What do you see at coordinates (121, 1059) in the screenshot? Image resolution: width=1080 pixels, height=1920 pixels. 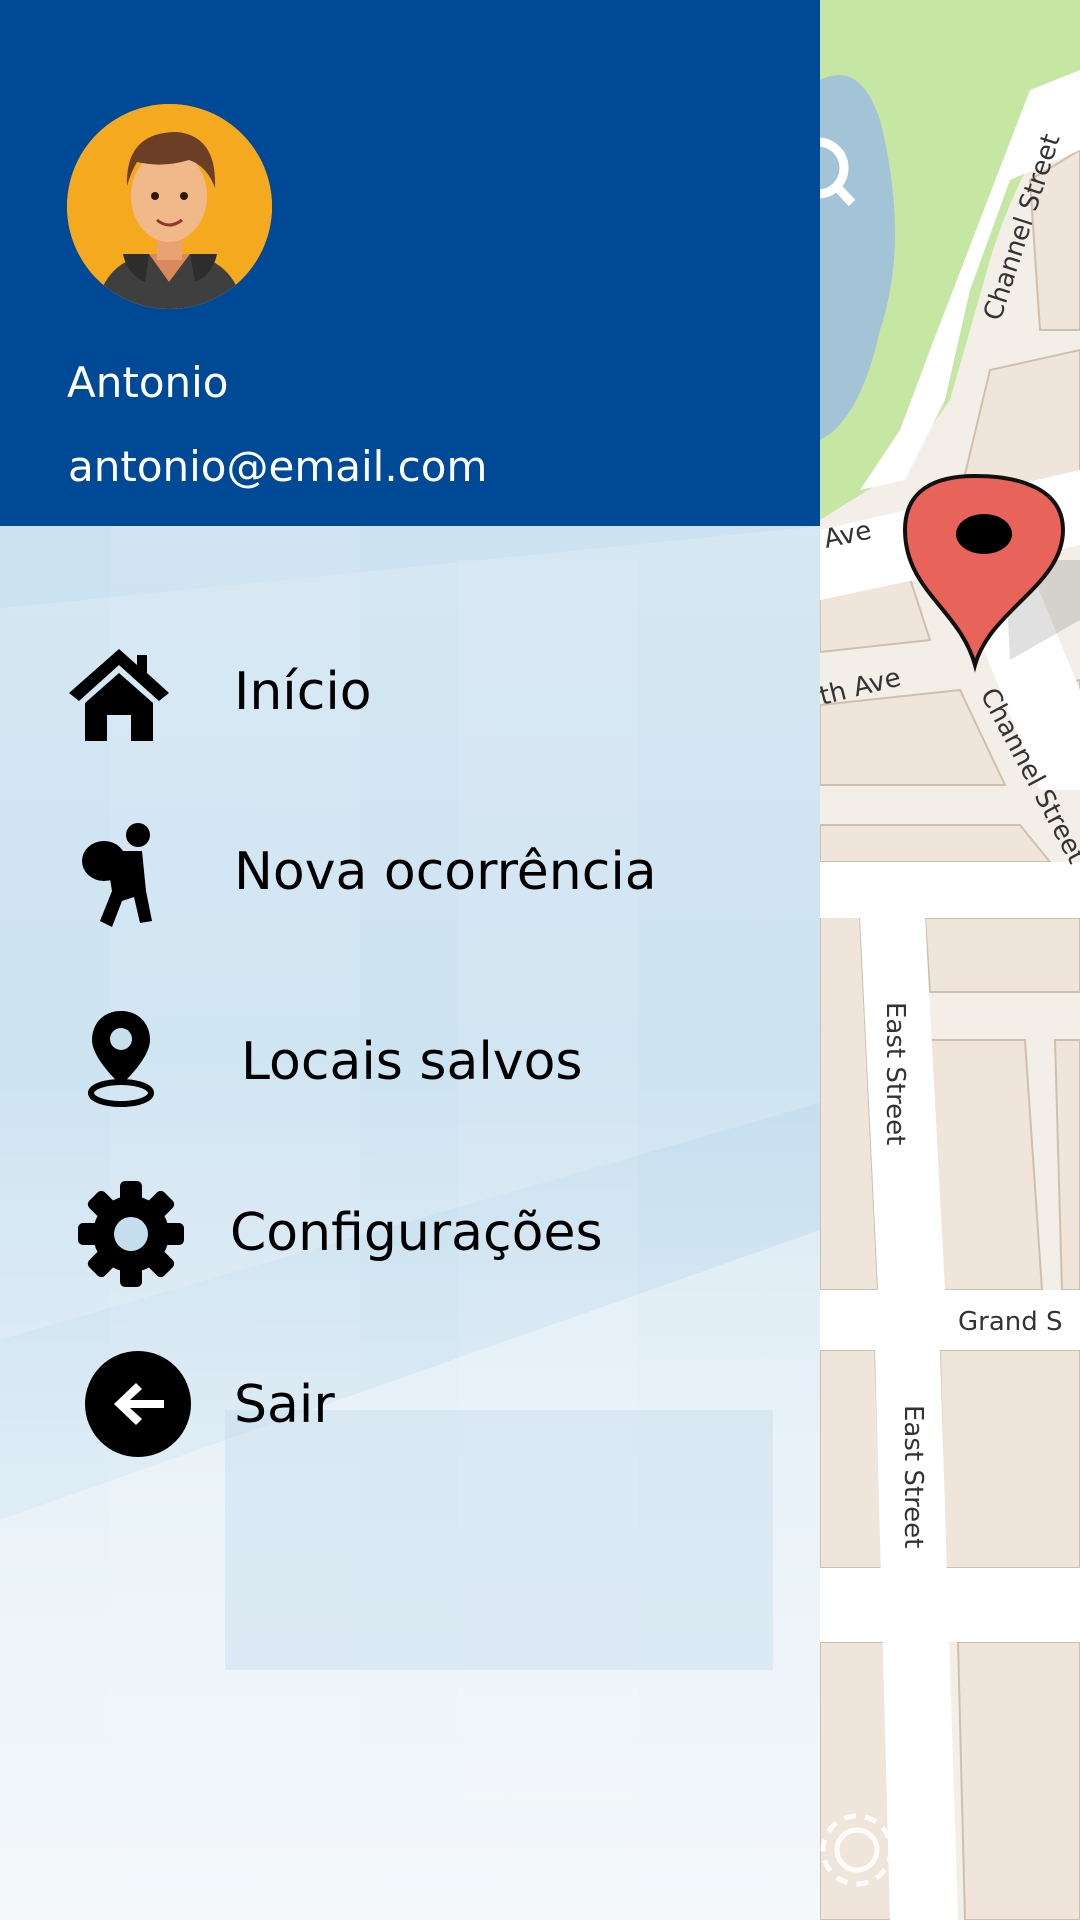 I see `location-pin-icon` at bounding box center [121, 1059].